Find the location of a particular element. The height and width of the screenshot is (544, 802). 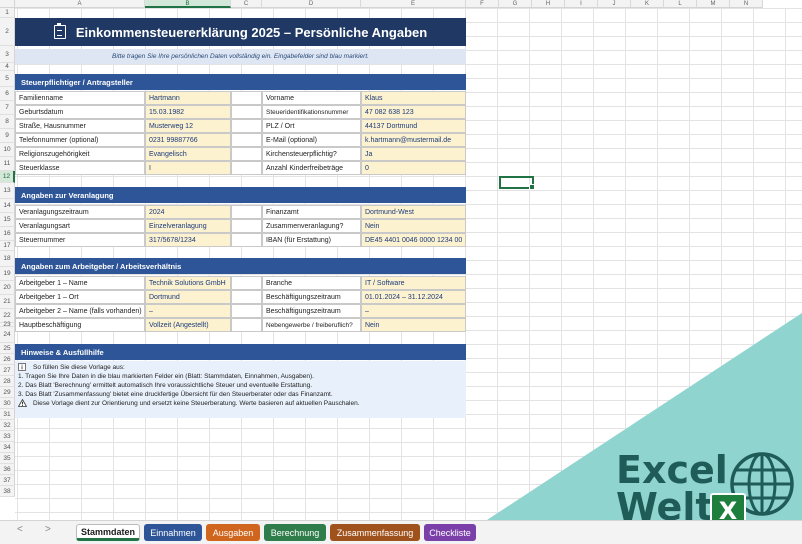

column-header-d: D is located at coordinates (311, 4).